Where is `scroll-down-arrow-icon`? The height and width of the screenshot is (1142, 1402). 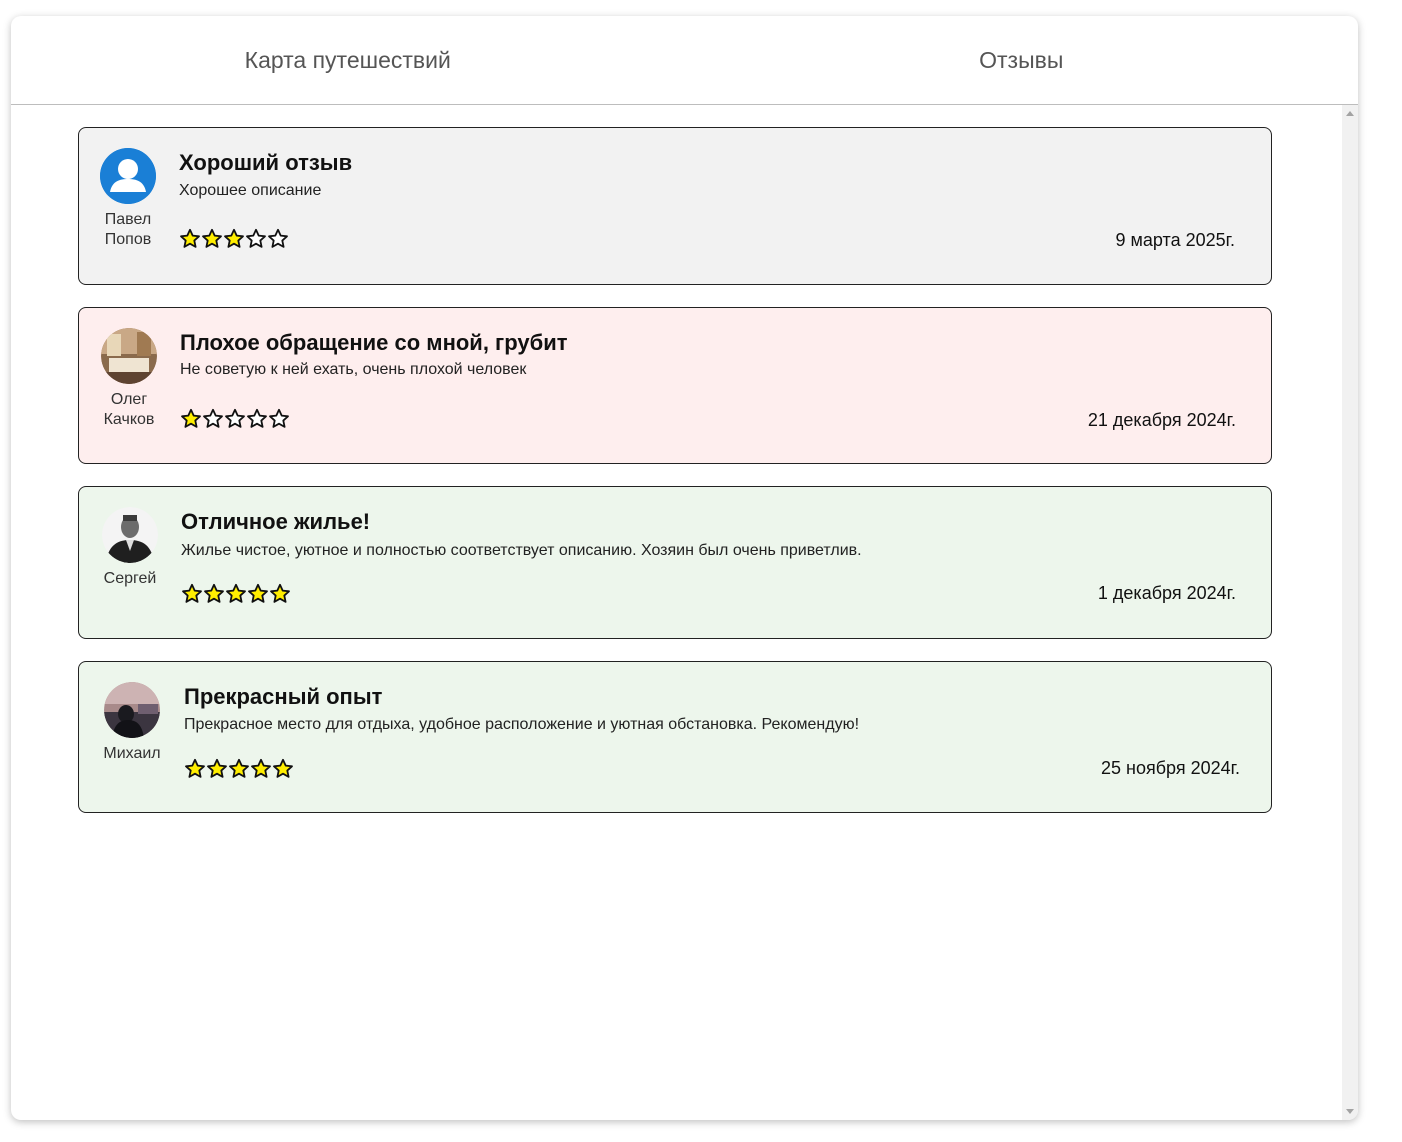
scroll-down-arrow-icon is located at coordinates (1350, 1111).